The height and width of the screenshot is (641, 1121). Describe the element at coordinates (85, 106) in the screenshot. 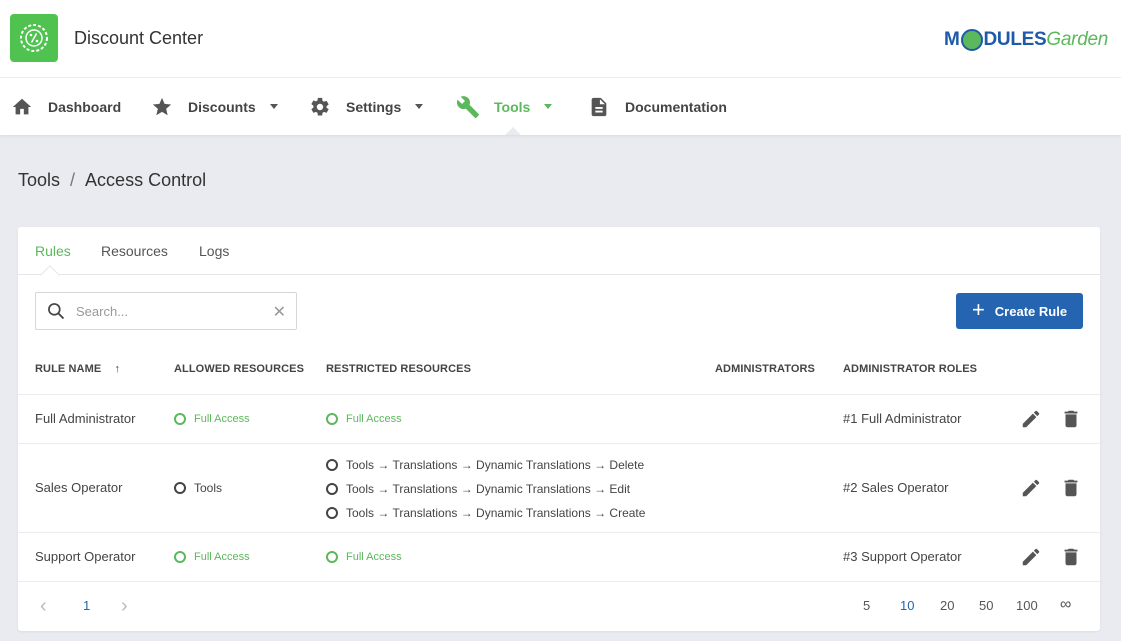

I see `nav-dashboard-label: Dashboard` at that location.